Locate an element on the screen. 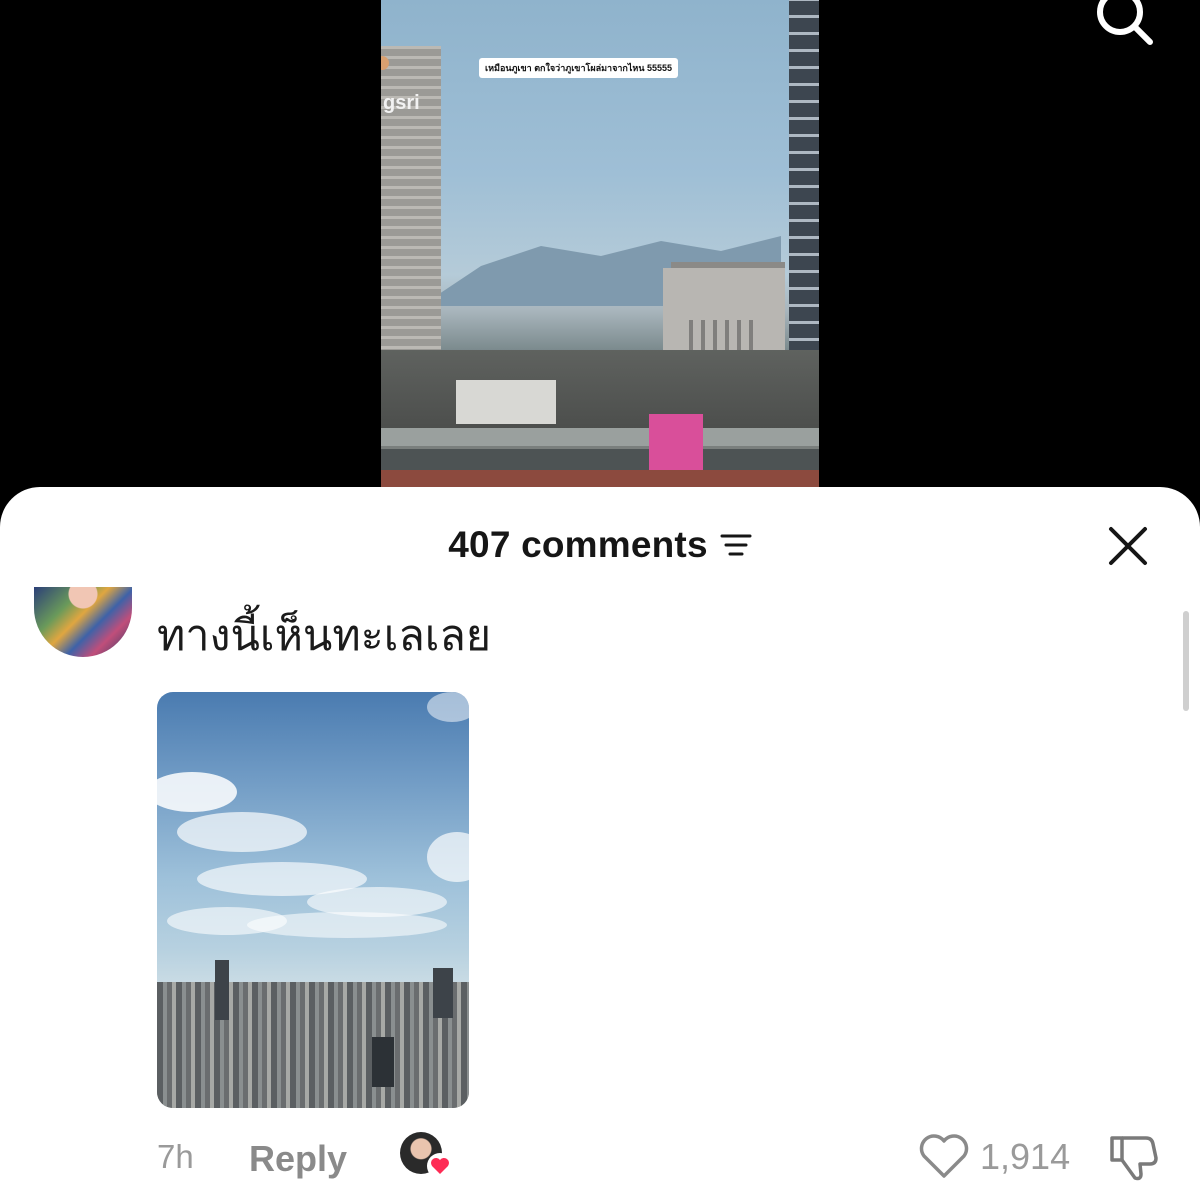  avatar is located at coordinates (83, 622).